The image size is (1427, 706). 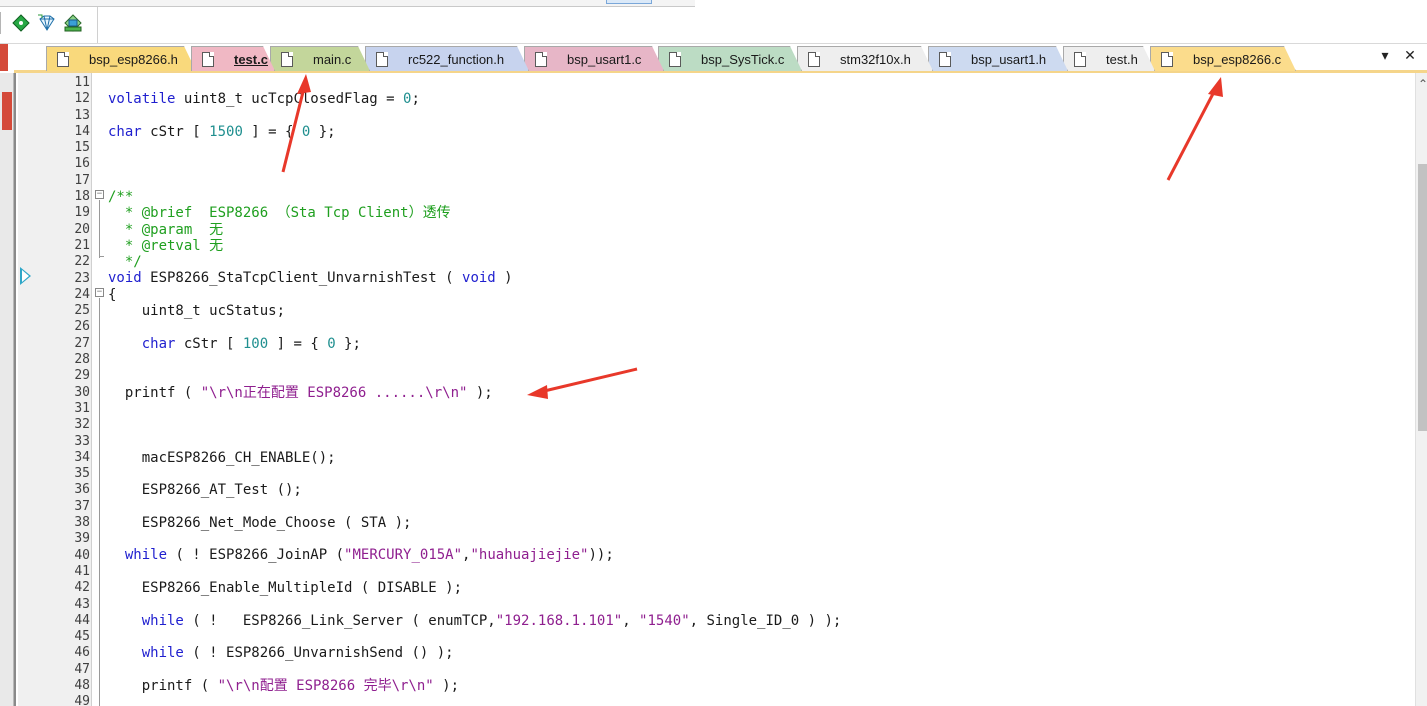 What do you see at coordinates (82, 99) in the screenshot?
I see `line-number: 12` at bounding box center [82, 99].